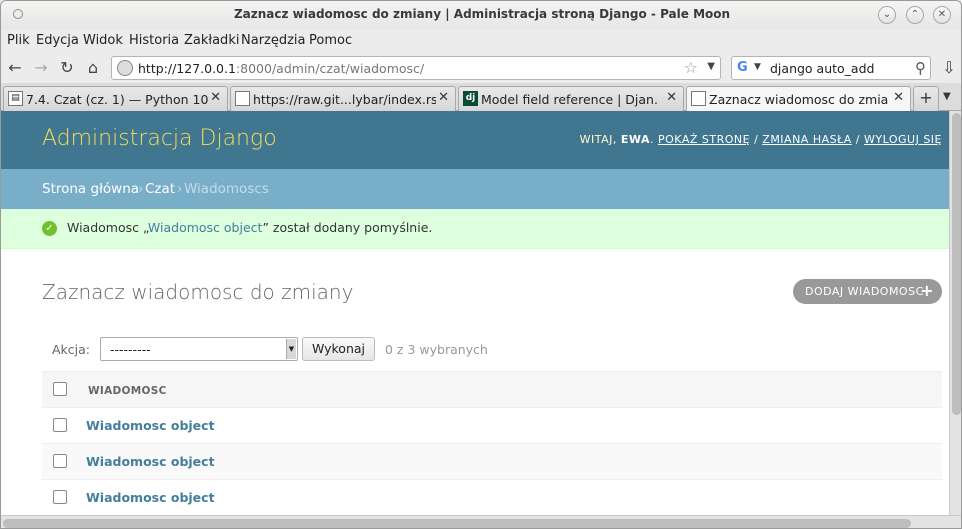 This screenshot has width=962, height=529. I want to click on url-path: :8000/admin/czat/wiadomosc/, so click(330, 68).